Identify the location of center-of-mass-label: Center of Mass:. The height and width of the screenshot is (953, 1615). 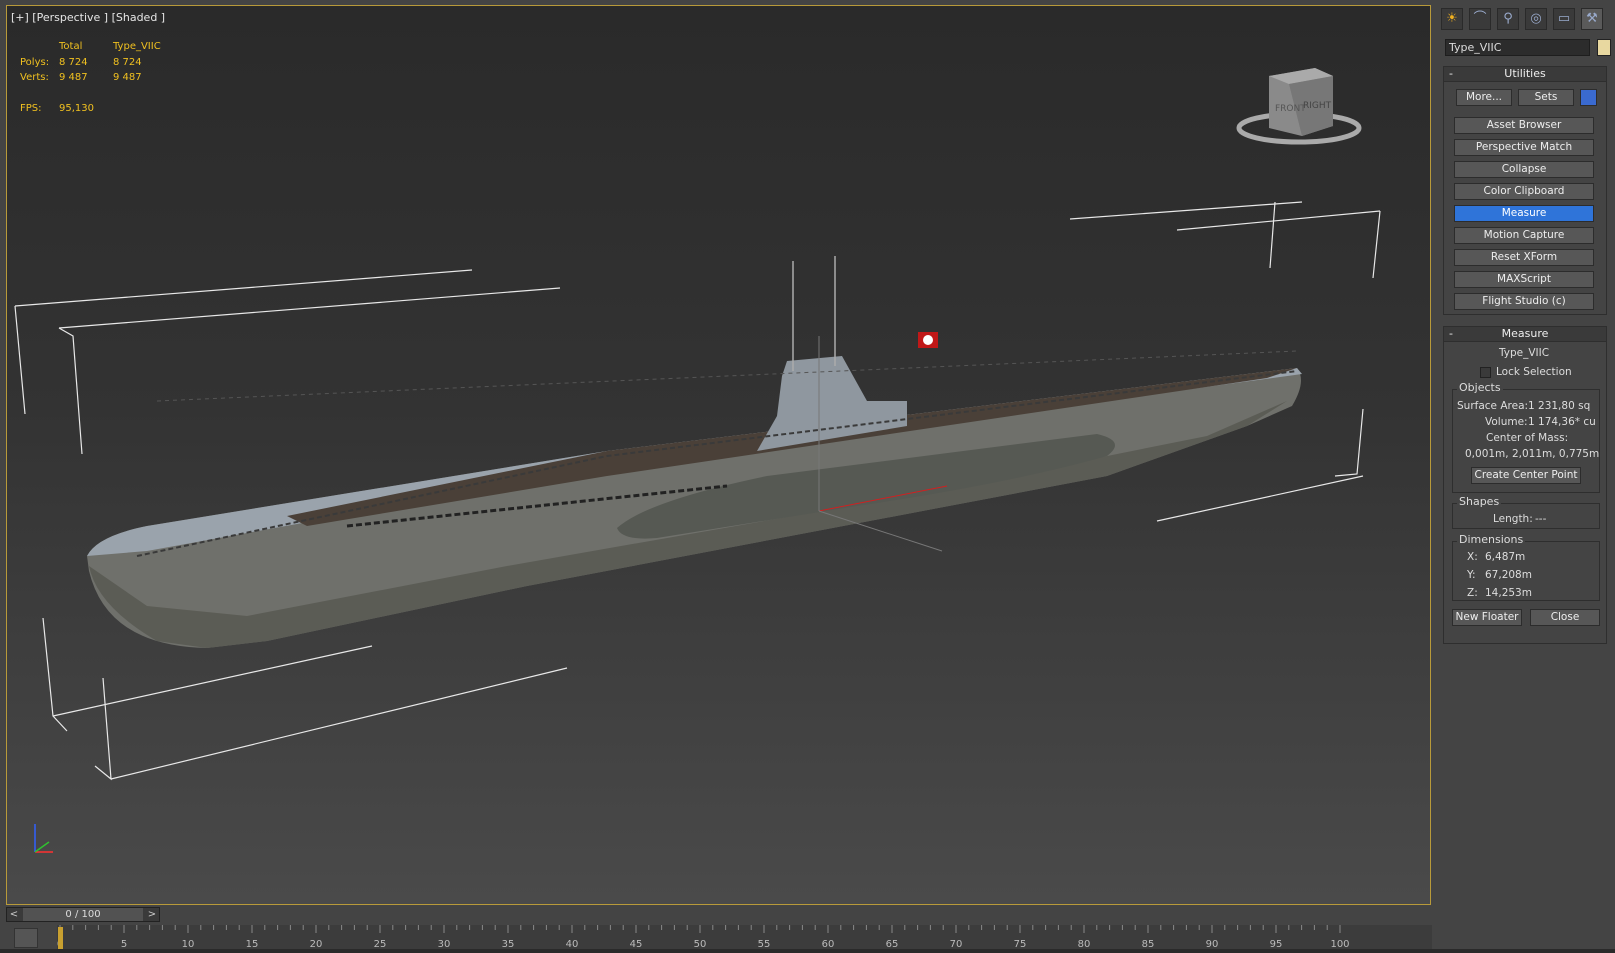
(1527, 438).